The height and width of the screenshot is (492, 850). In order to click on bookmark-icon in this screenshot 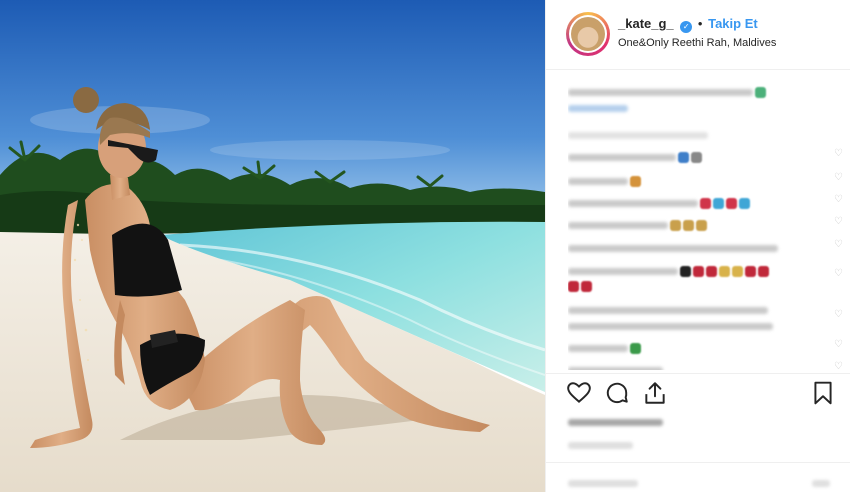, I will do `click(823, 393)`.